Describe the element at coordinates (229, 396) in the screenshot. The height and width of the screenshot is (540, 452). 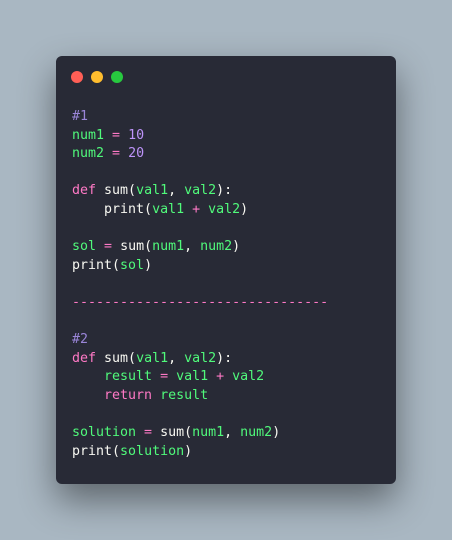
I see `code-line: return result` at that location.